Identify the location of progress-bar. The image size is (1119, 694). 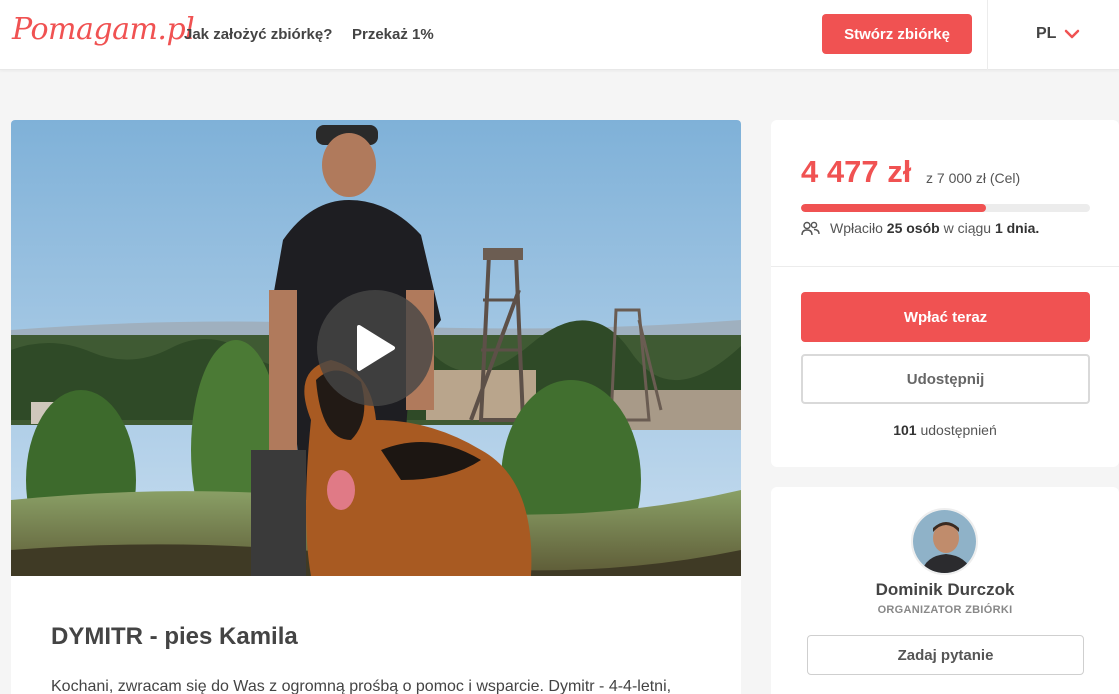
(945, 208).